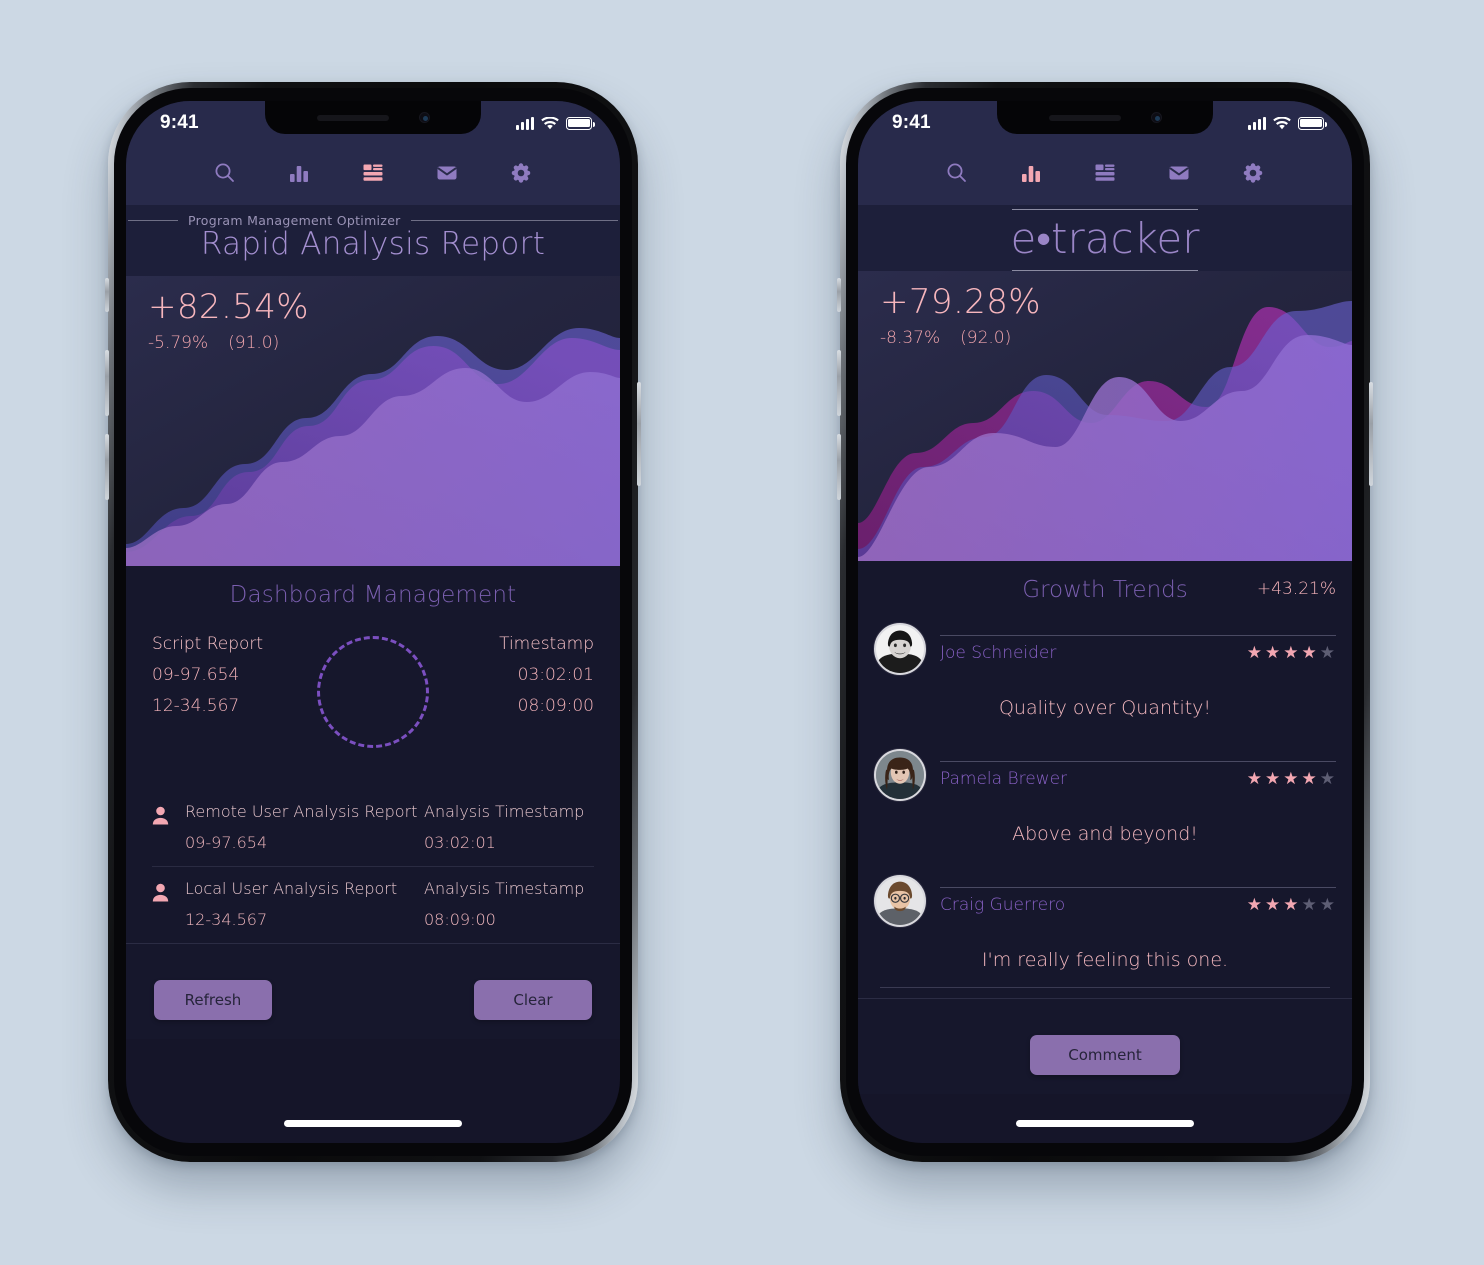 Image resolution: width=1484 pixels, height=1265 pixels. What do you see at coordinates (555, 706) in the screenshot?
I see `summary-right-value-2: 08:09:00` at bounding box center [555, 706].